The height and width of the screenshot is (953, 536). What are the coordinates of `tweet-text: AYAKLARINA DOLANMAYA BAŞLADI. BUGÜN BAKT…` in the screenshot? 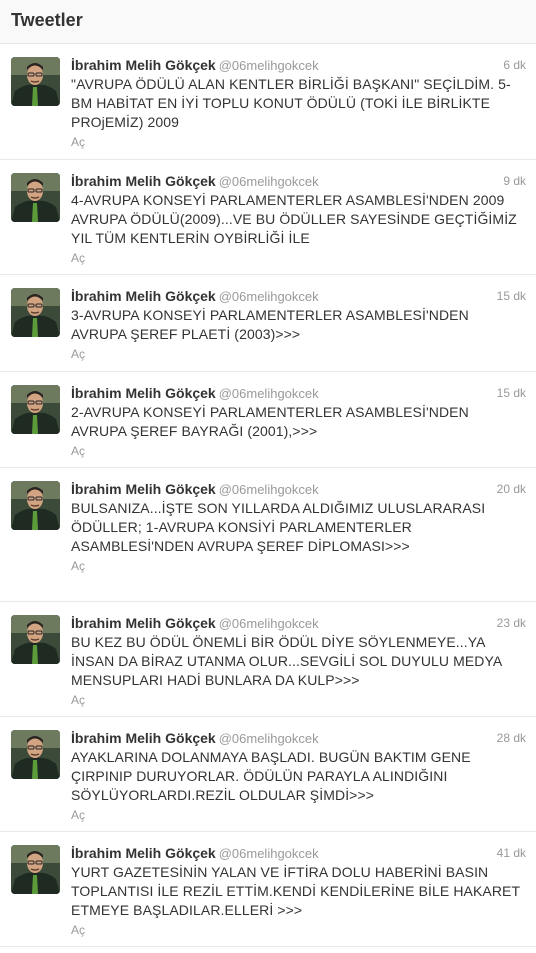 It's located at (271, 776).